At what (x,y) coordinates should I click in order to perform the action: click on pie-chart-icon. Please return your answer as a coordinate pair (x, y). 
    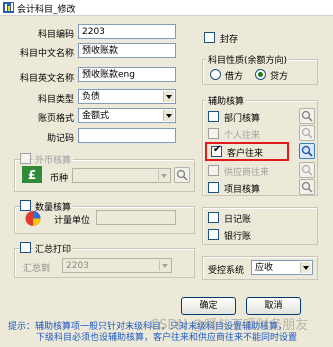
    Looking at the image, I should click on (33, 218).